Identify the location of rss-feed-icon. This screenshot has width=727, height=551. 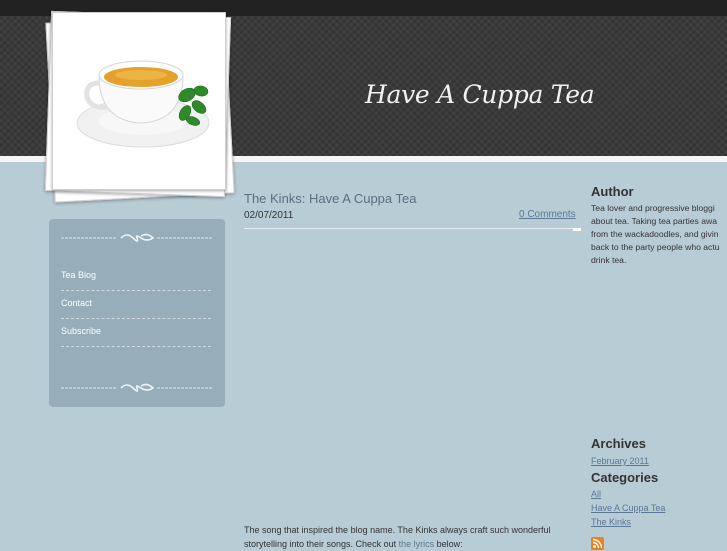
(597, 543).